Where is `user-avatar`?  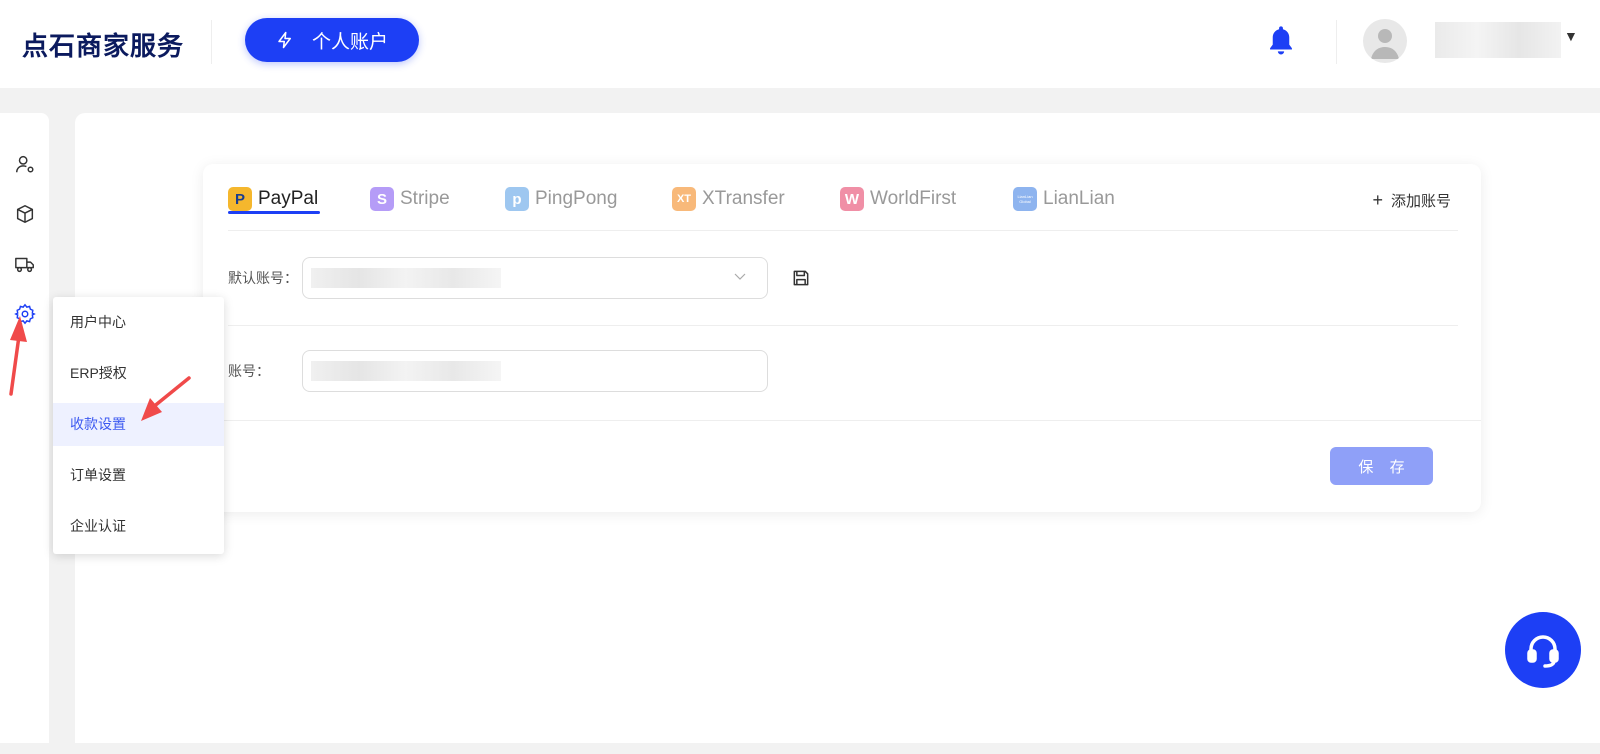 user-avatar is located at coordinates (1385, 41).